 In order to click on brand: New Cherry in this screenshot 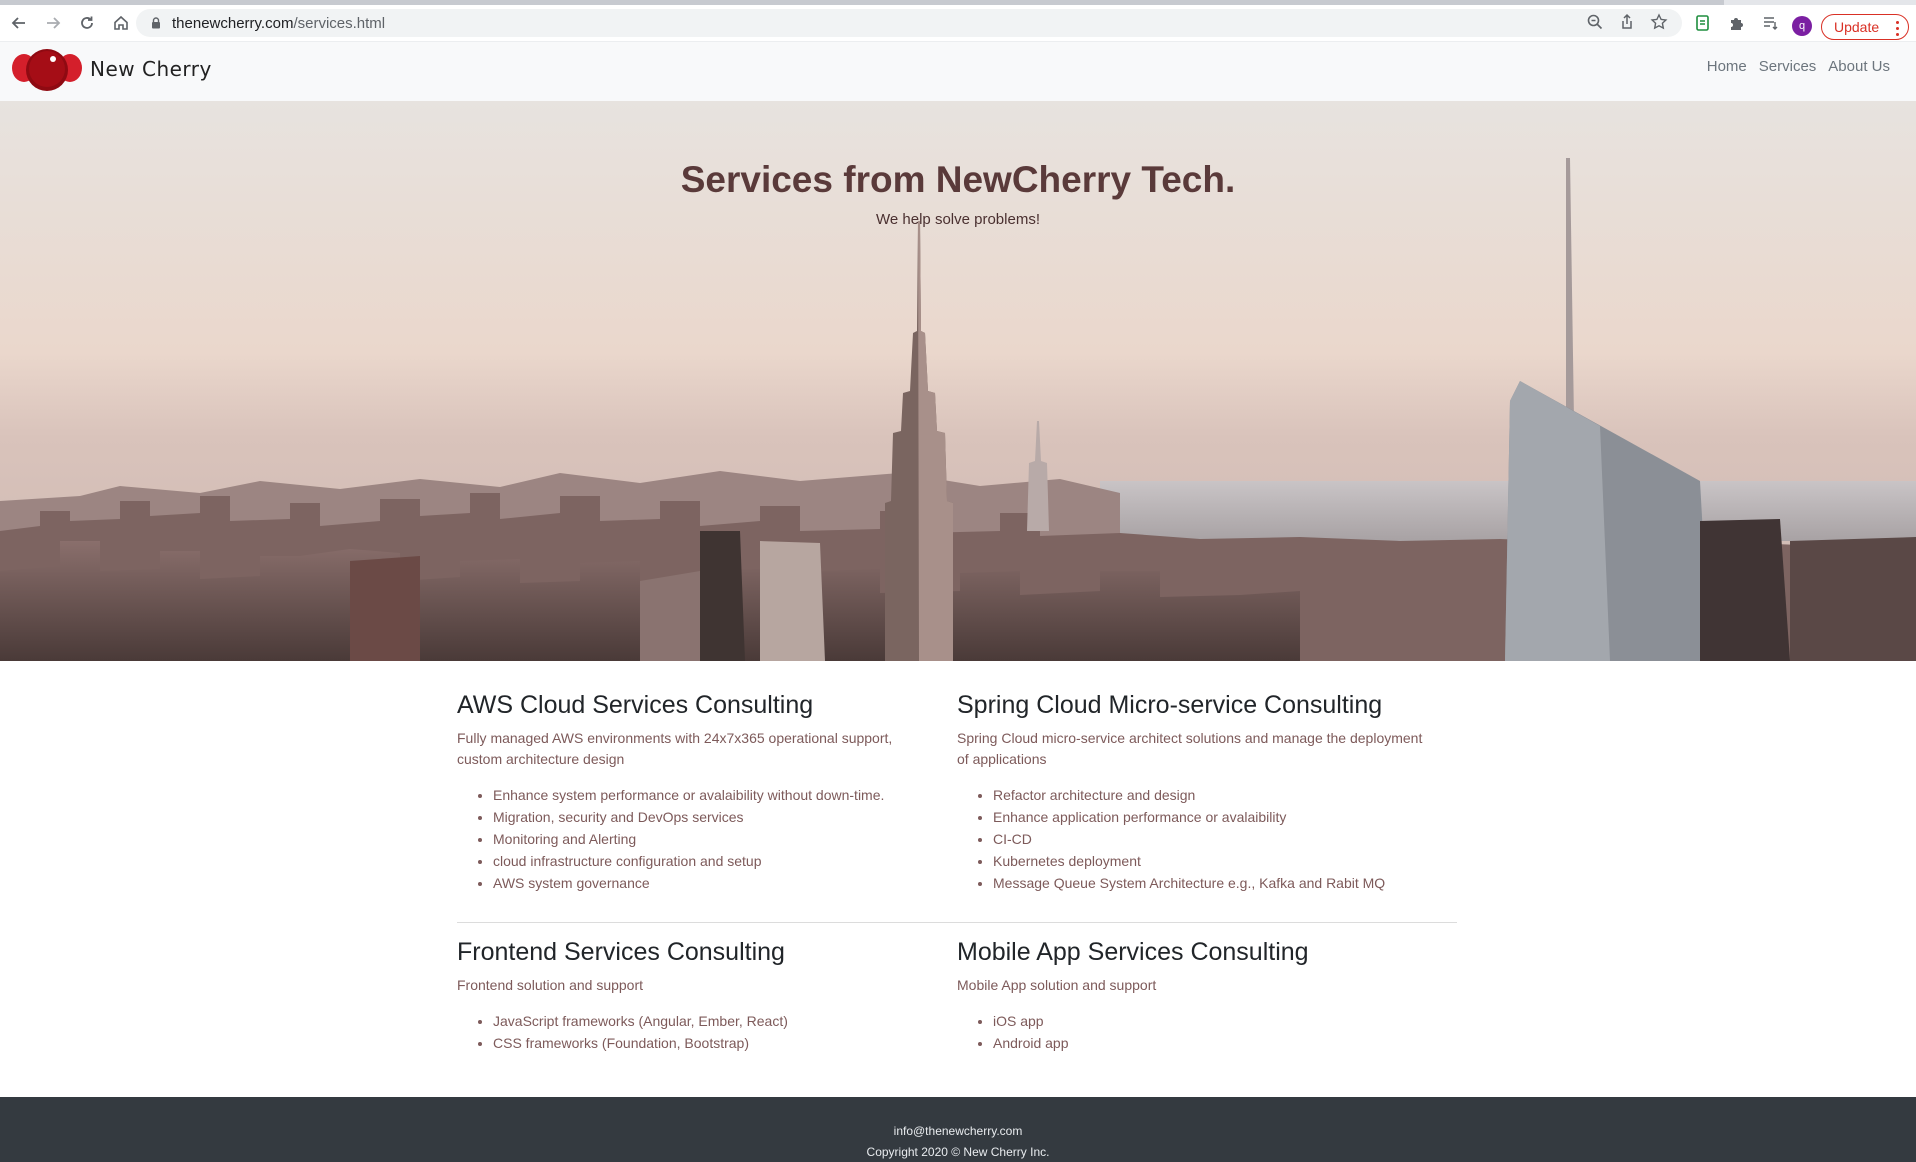, I will do `click(111, 69)`.